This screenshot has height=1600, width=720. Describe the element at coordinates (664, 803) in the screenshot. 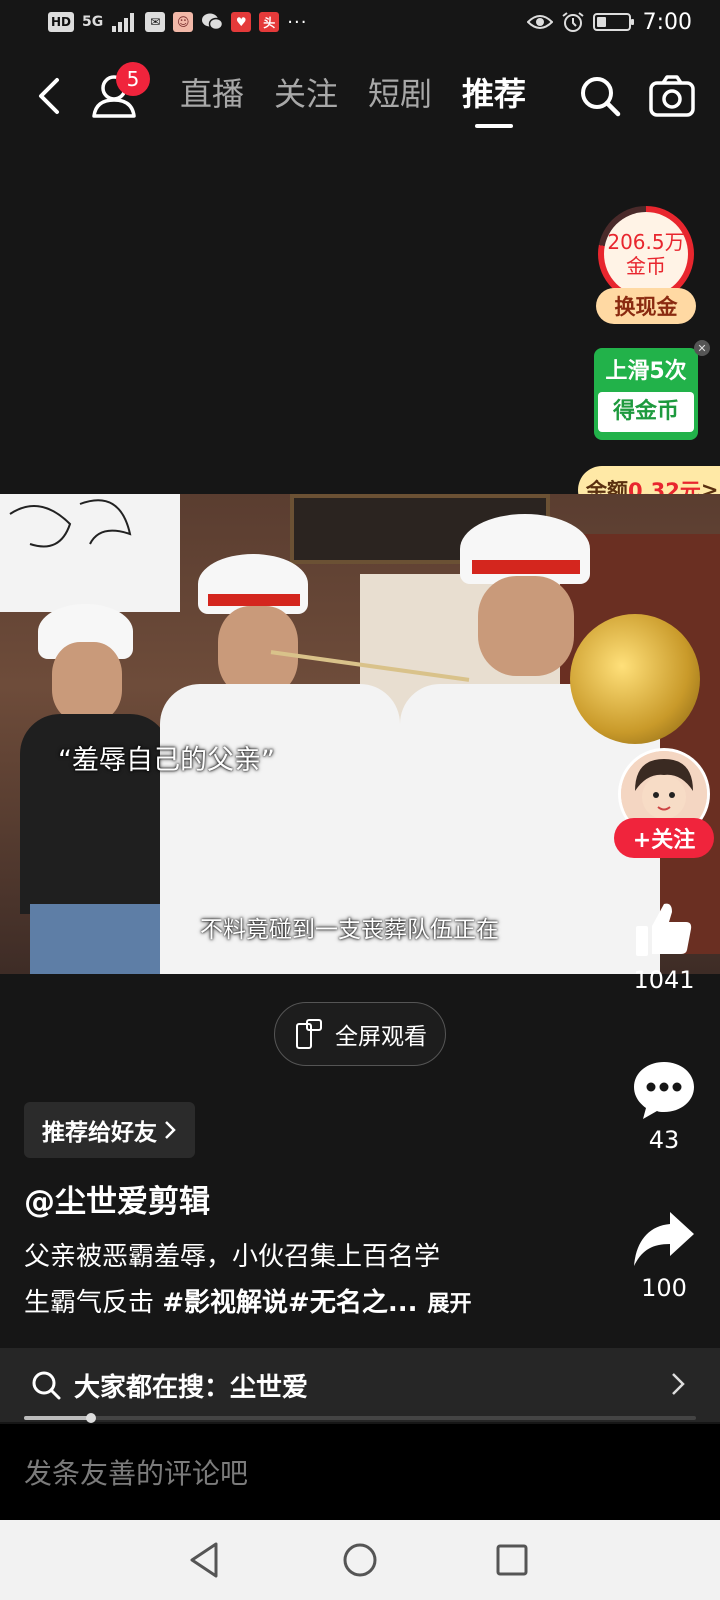

I see `author-avatar-group: +关注` at that location.